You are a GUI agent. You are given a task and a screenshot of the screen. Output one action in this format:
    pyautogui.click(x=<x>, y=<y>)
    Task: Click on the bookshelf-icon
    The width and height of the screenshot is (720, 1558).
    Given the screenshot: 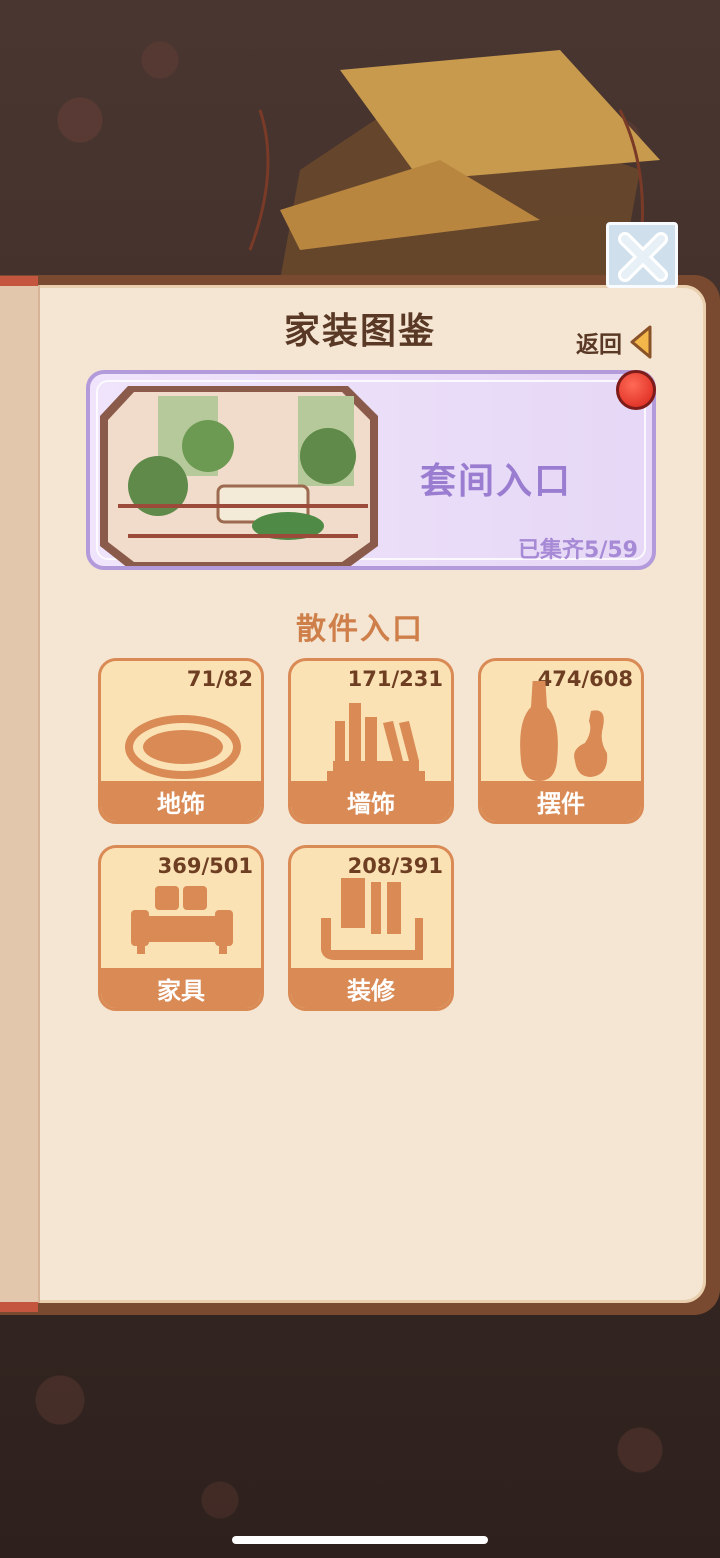 What is the action you would take?
    pyautogui.click(x=376, y=743)
    